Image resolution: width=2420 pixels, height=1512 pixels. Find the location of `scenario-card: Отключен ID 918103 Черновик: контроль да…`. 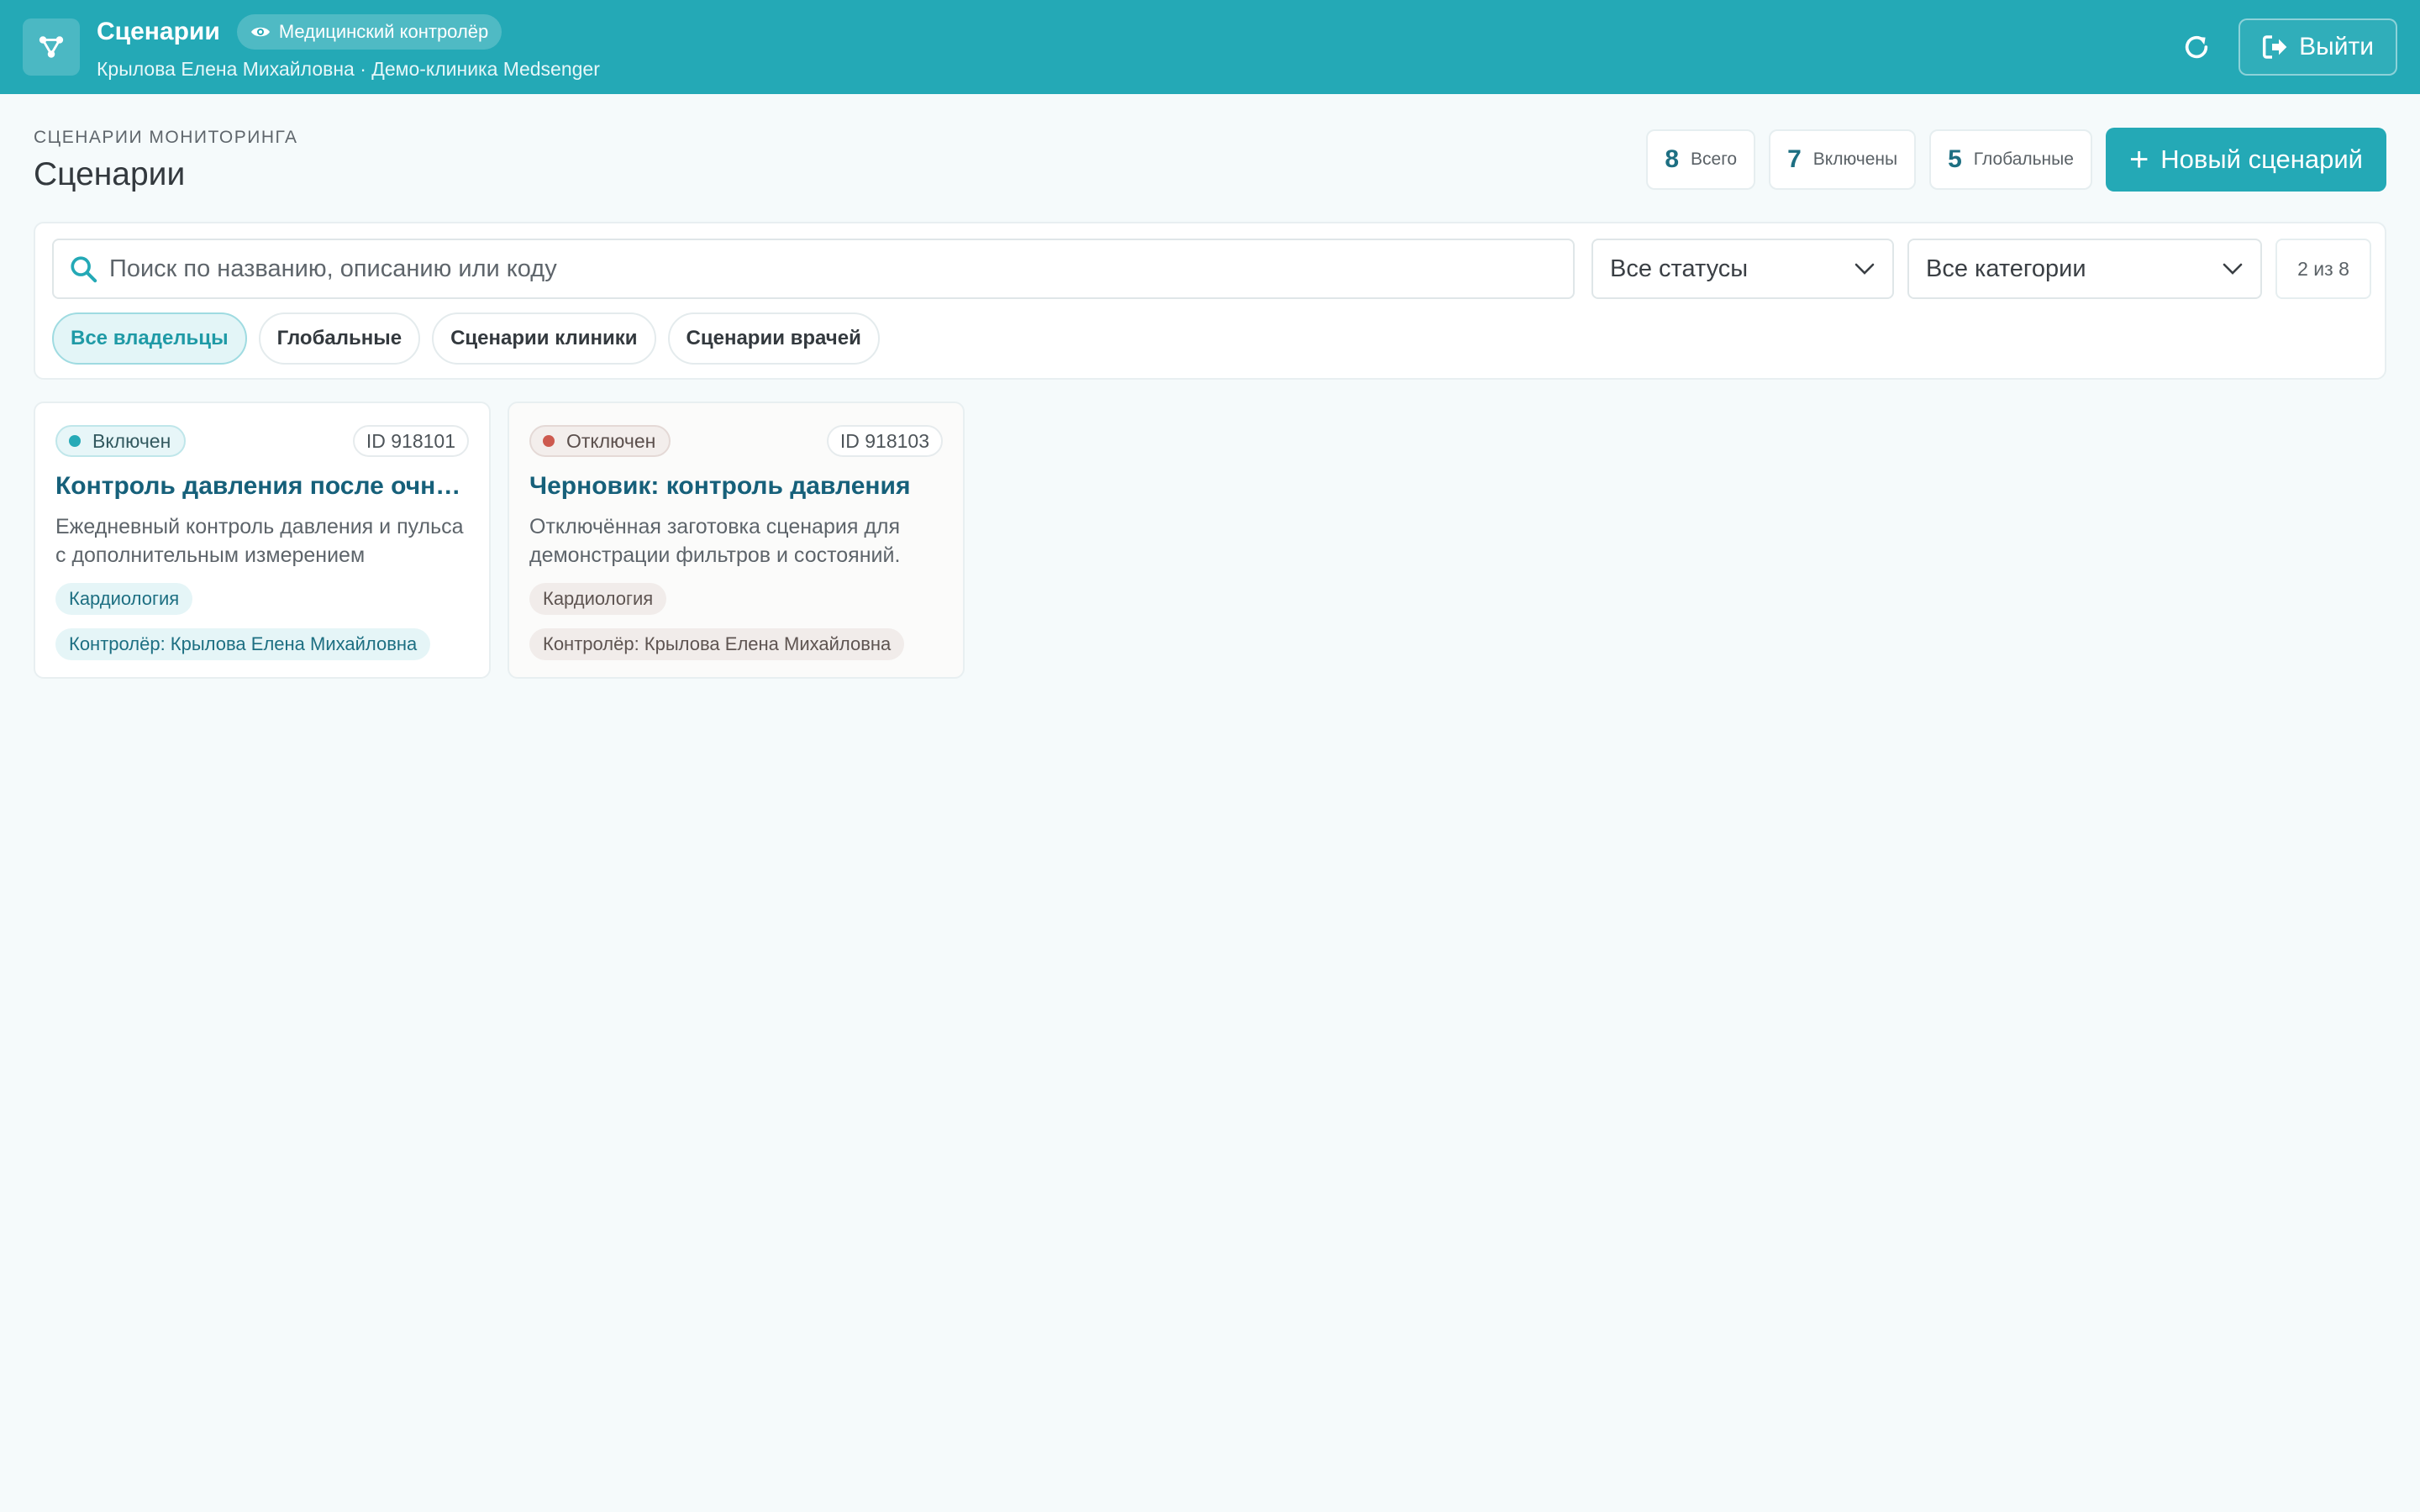

scenario-card: Отключен ID 918103 Черновик: контроль да… is located at coordinates (736, 540).